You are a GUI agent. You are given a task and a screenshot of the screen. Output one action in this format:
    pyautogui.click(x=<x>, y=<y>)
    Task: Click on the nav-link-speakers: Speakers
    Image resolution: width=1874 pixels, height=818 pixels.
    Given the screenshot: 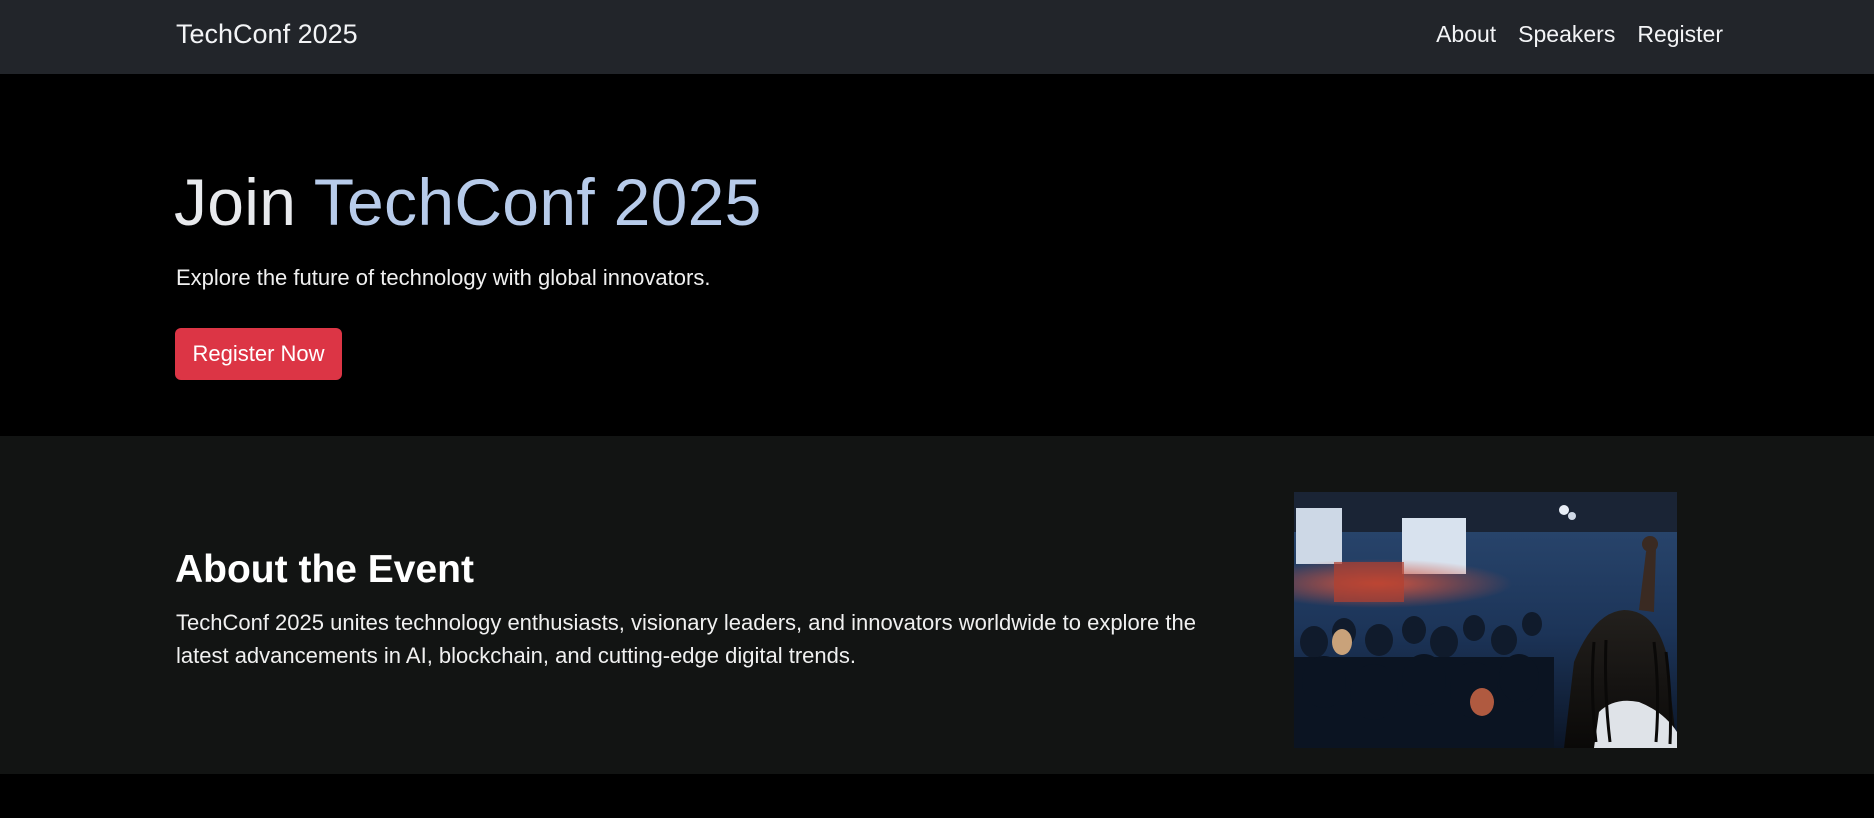 What is the action you would take?
    pyautogui.click(x=1566, y=34)
    